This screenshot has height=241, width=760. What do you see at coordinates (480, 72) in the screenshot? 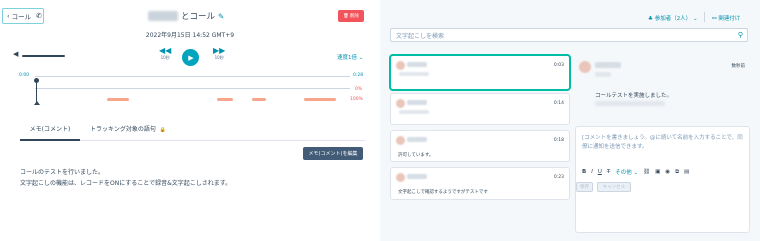
I see `transcript-item: 0:03` at bounding box center [480, 72].